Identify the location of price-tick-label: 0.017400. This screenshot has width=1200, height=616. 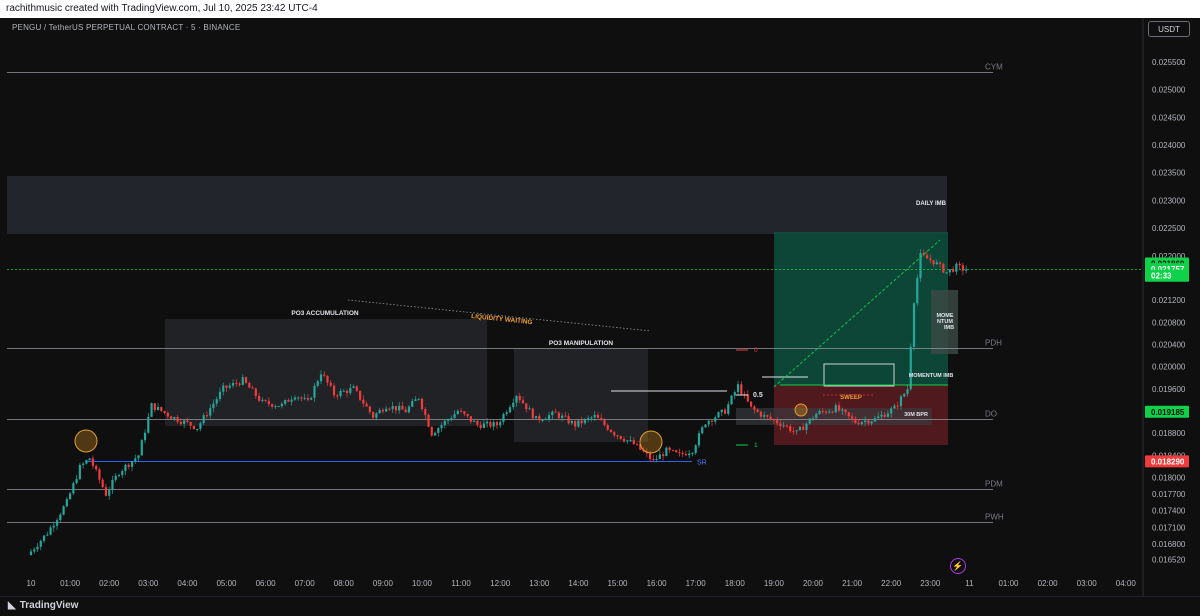
(1169, 511).